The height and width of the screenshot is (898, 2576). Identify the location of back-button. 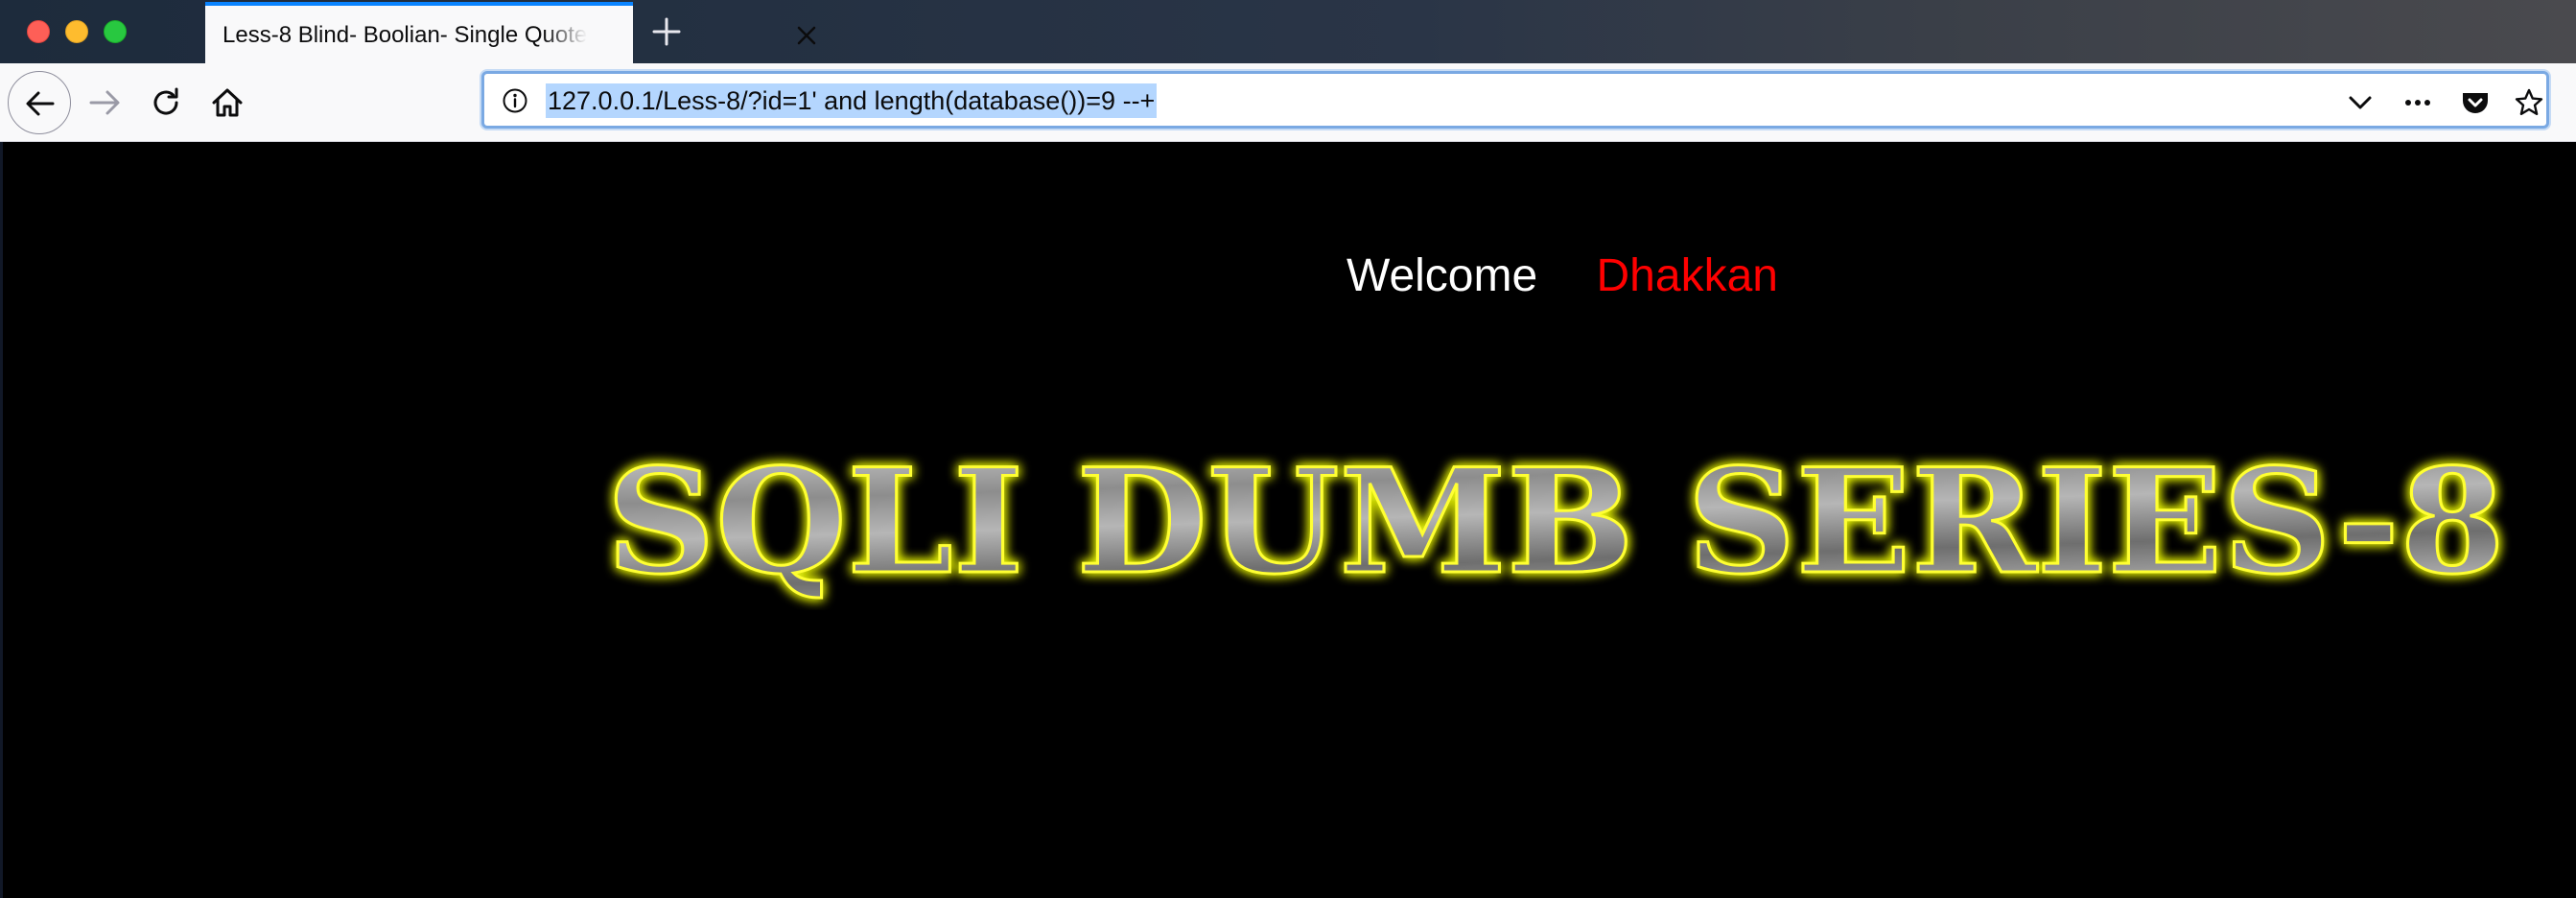
(39, 102).